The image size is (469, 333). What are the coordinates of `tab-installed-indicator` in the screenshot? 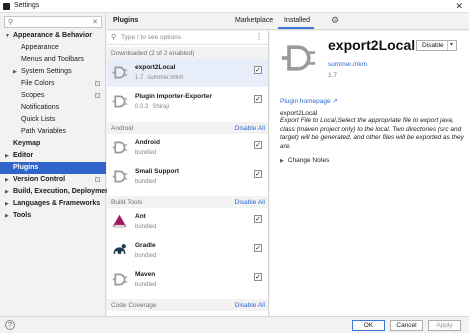 It's located at (296, 28).